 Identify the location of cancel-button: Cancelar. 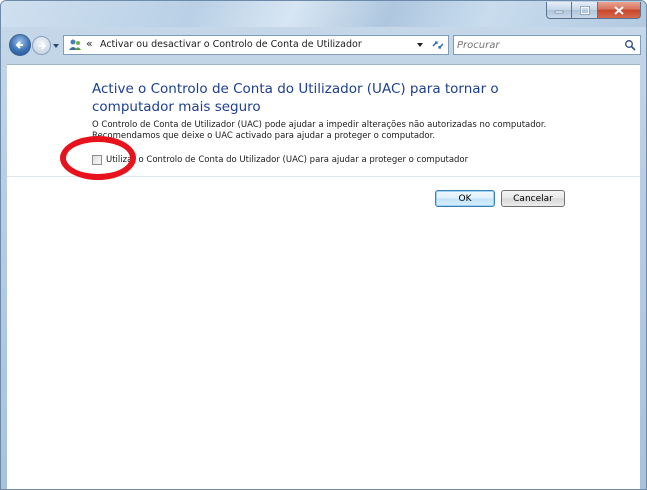
(533, 198).